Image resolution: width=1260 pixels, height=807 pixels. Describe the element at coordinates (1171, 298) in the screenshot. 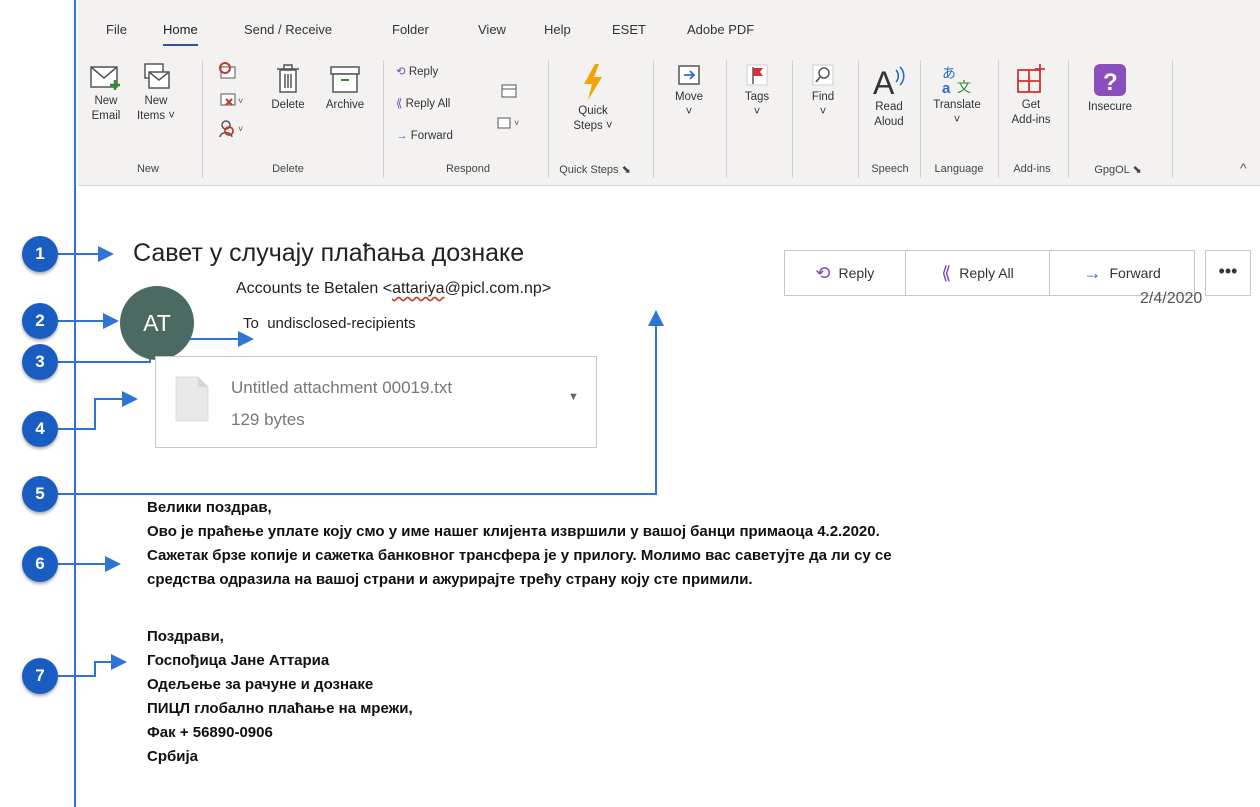

I see `message-date: 2/4/2020` at that location.